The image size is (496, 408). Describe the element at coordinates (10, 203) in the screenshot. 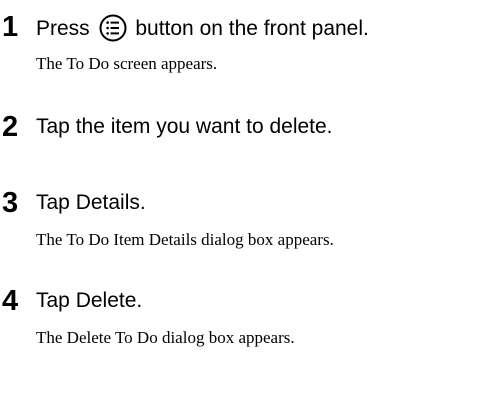

I see `step-number: 3` at that location.